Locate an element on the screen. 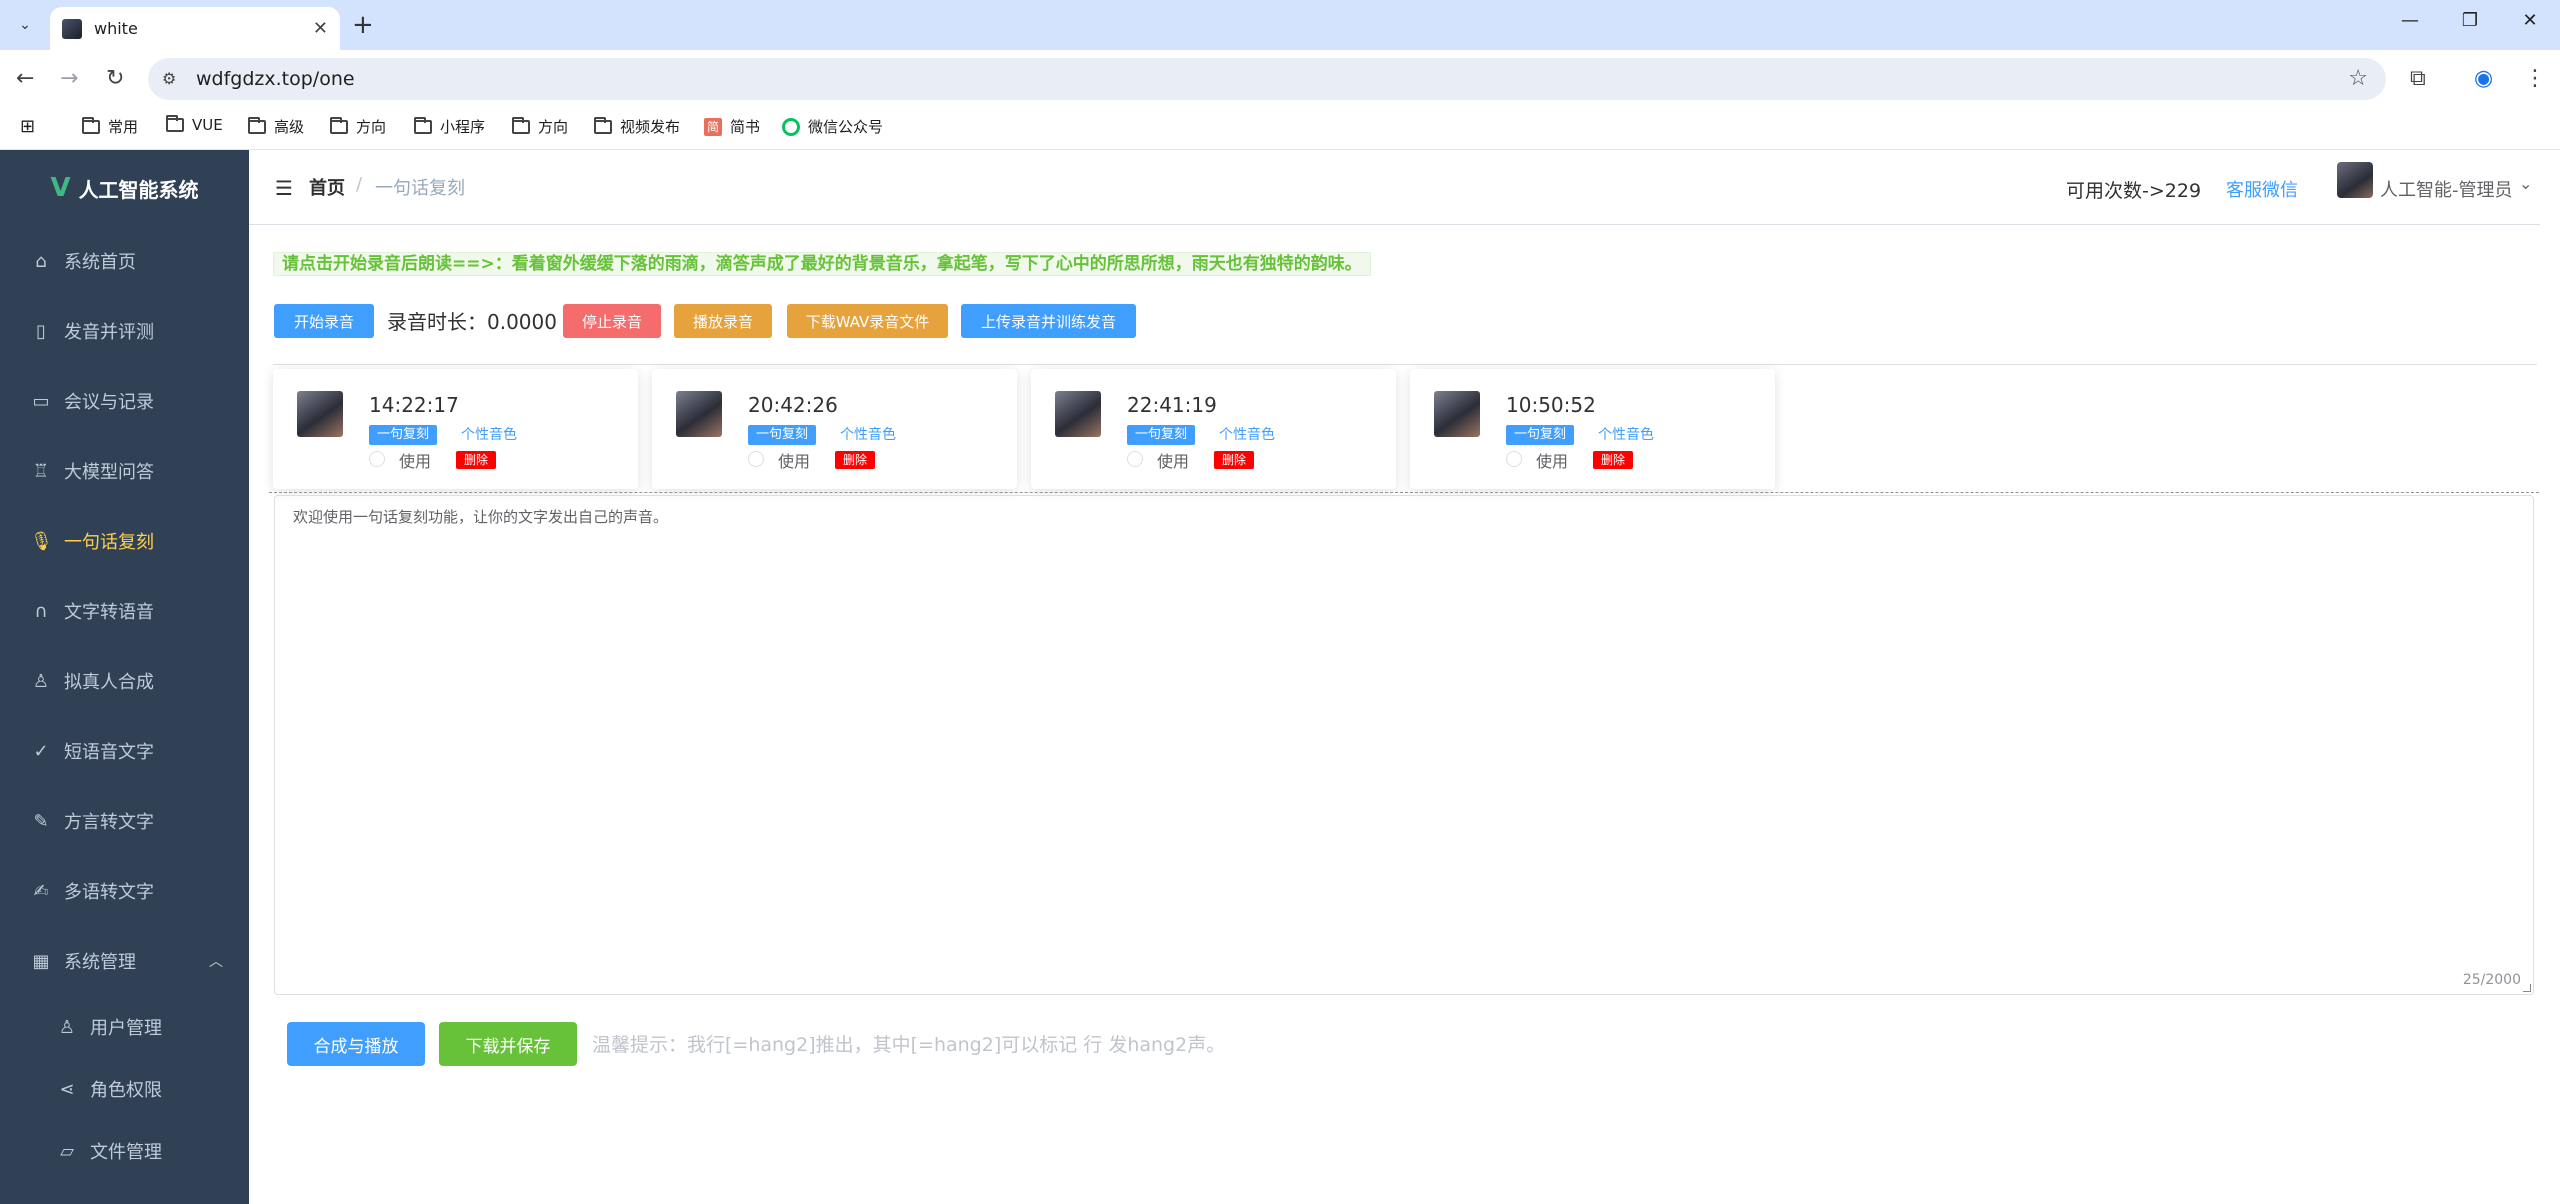 The image size is (2560, 1204). more-icon: ⋮ is located at coordinates (2535, 78).